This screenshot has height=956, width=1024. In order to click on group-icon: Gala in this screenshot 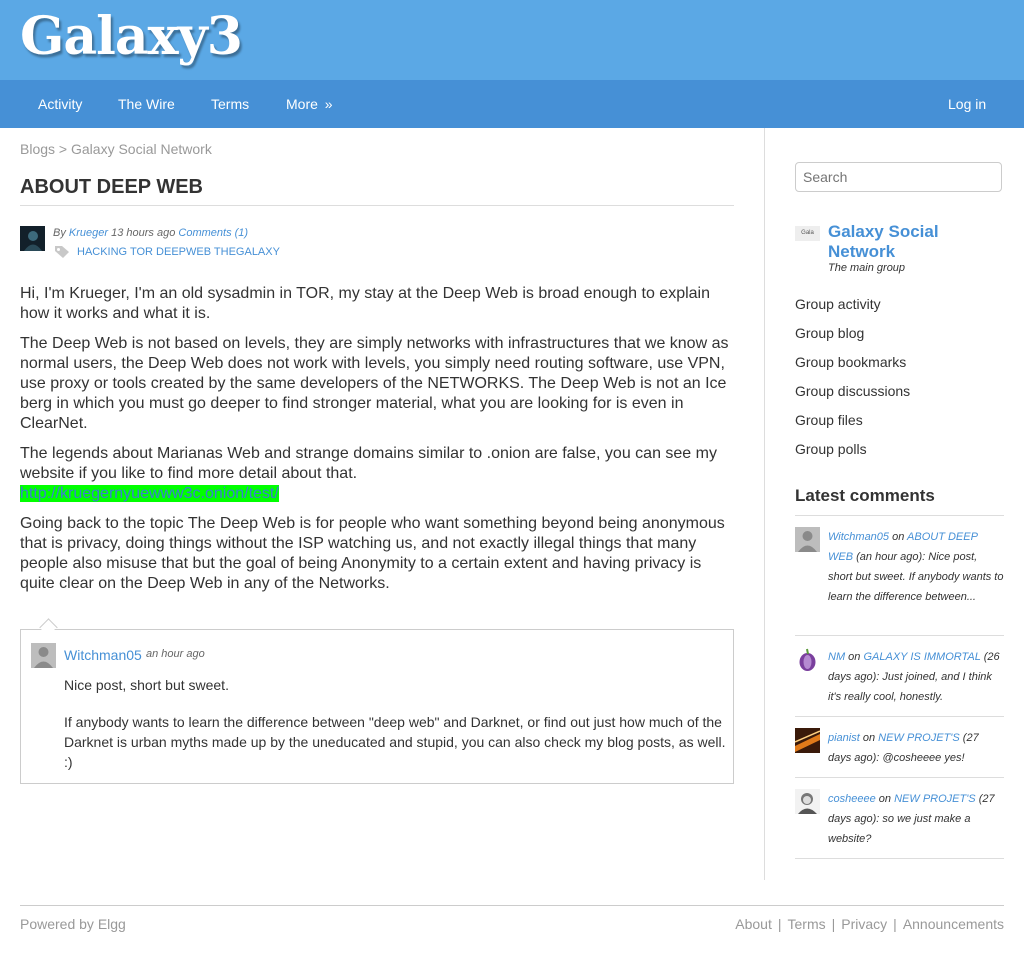, I will do `click(807, 233)`.